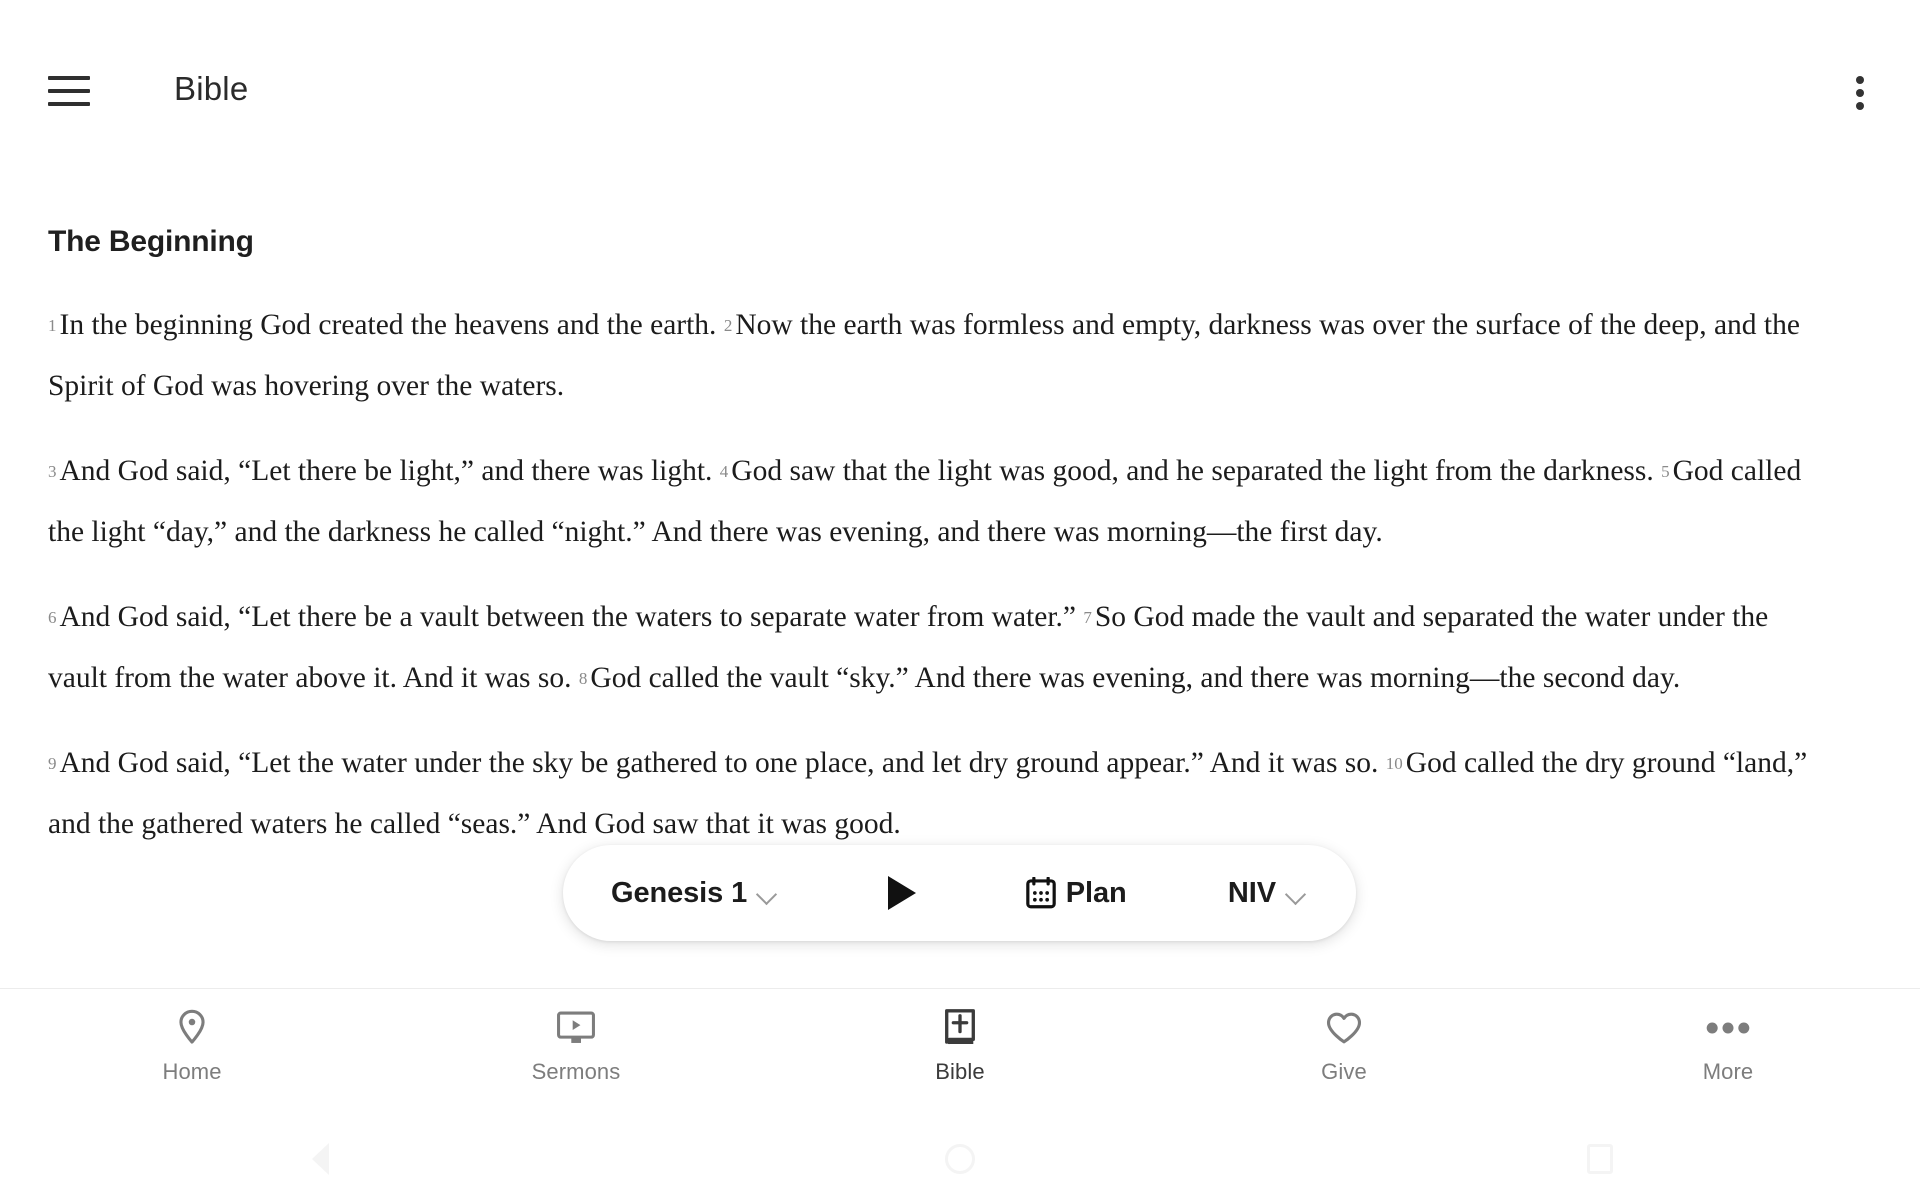 The width and height of the screenshot is (1920, 1200). I want to click on android-home-button, so click(960, 1159).